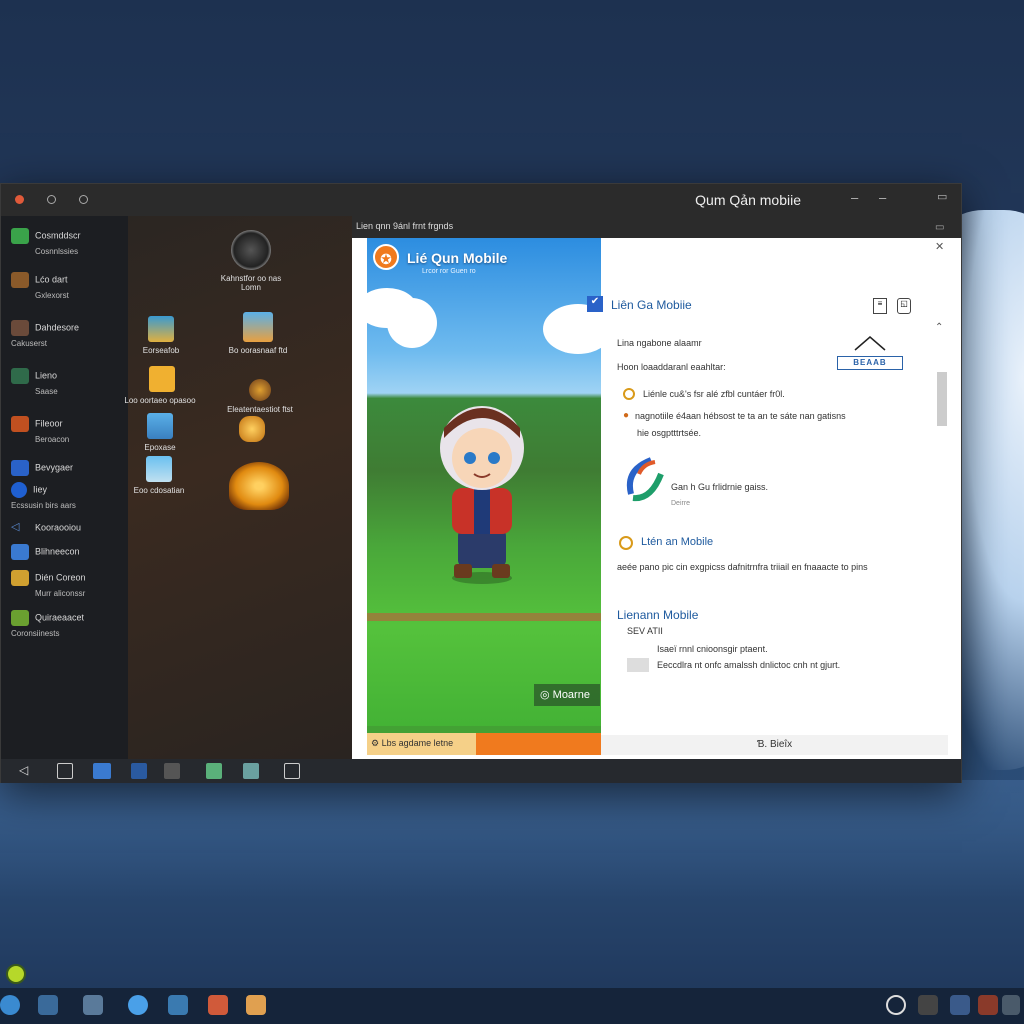 This screenshot has width=1024, height=1024. Describe the element at coordinates (960, 1005) in the screenshot. I see `tray-icon` at that location.